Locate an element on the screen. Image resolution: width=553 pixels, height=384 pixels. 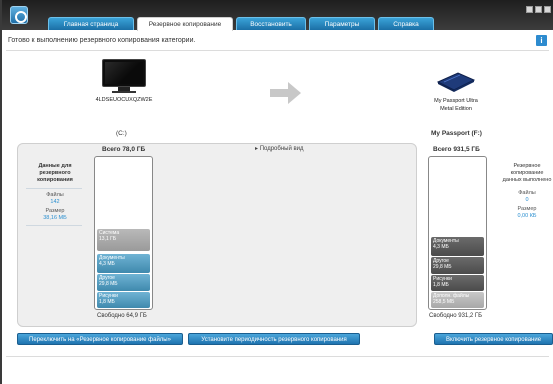
maximize-icon is located at coordinates (538, 9).